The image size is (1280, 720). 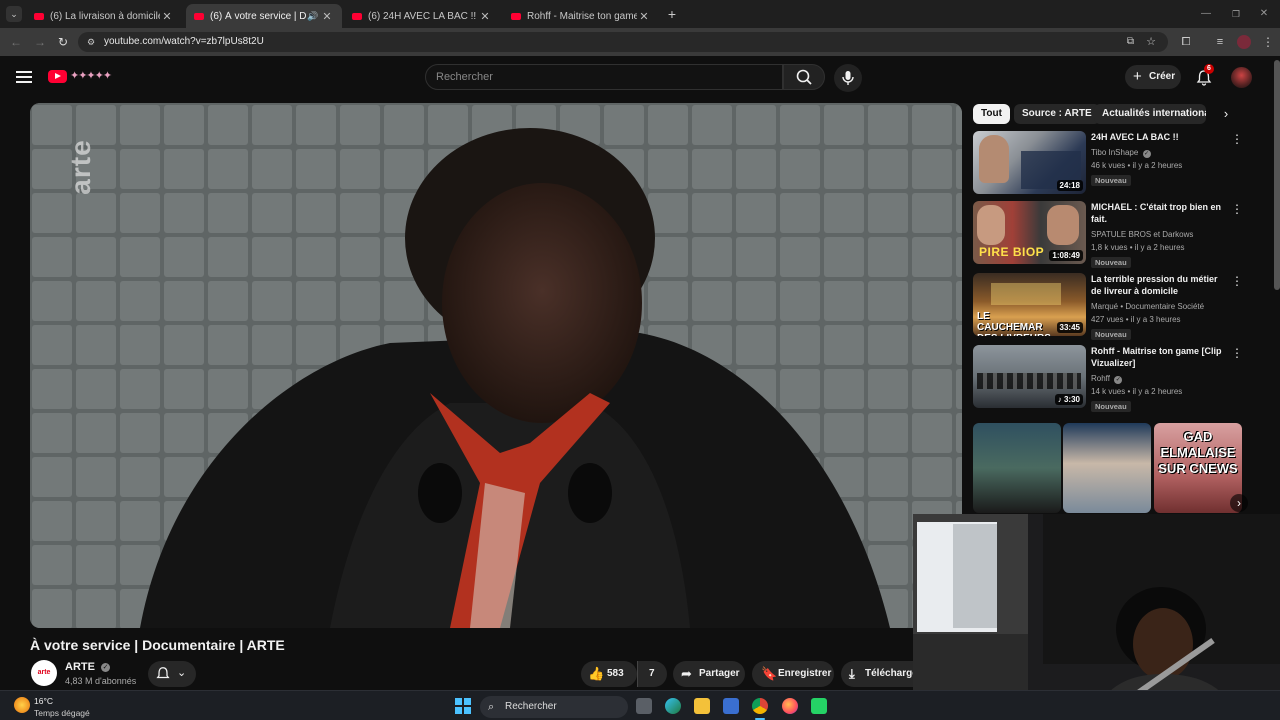 What do you see at coordinates (43, 701) in the screenshot?
I see `temperature: 16°C` at bounding box center [43, 701].